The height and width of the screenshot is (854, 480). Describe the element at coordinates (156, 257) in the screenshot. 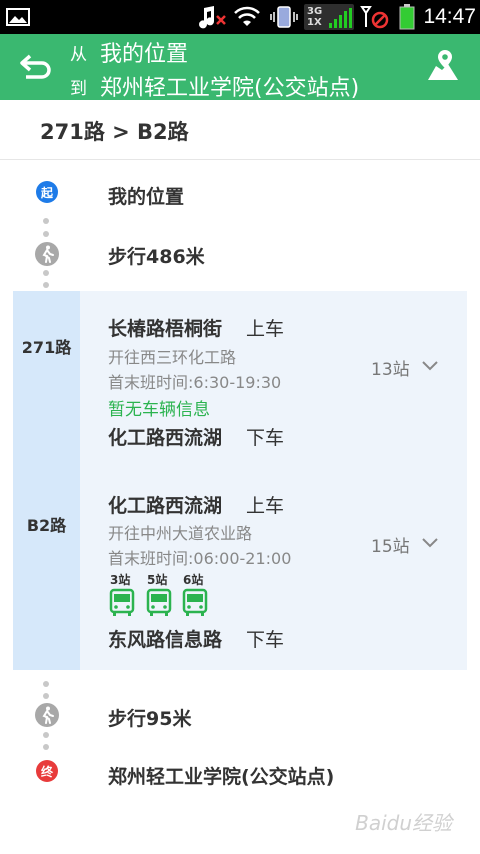

I see `walk-step: 步行486米` at that location.